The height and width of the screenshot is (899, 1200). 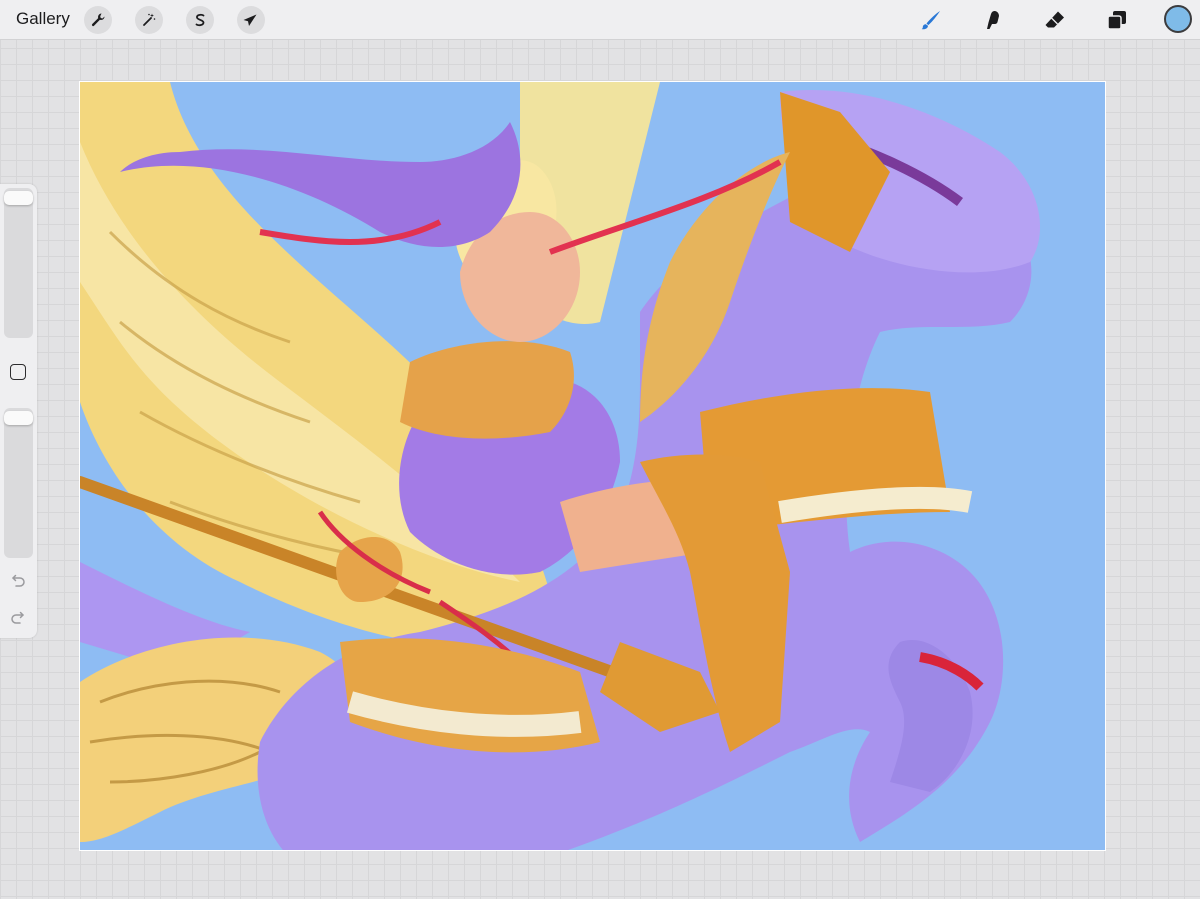 I want to click on rider-armor, so click(x=487, y=390).